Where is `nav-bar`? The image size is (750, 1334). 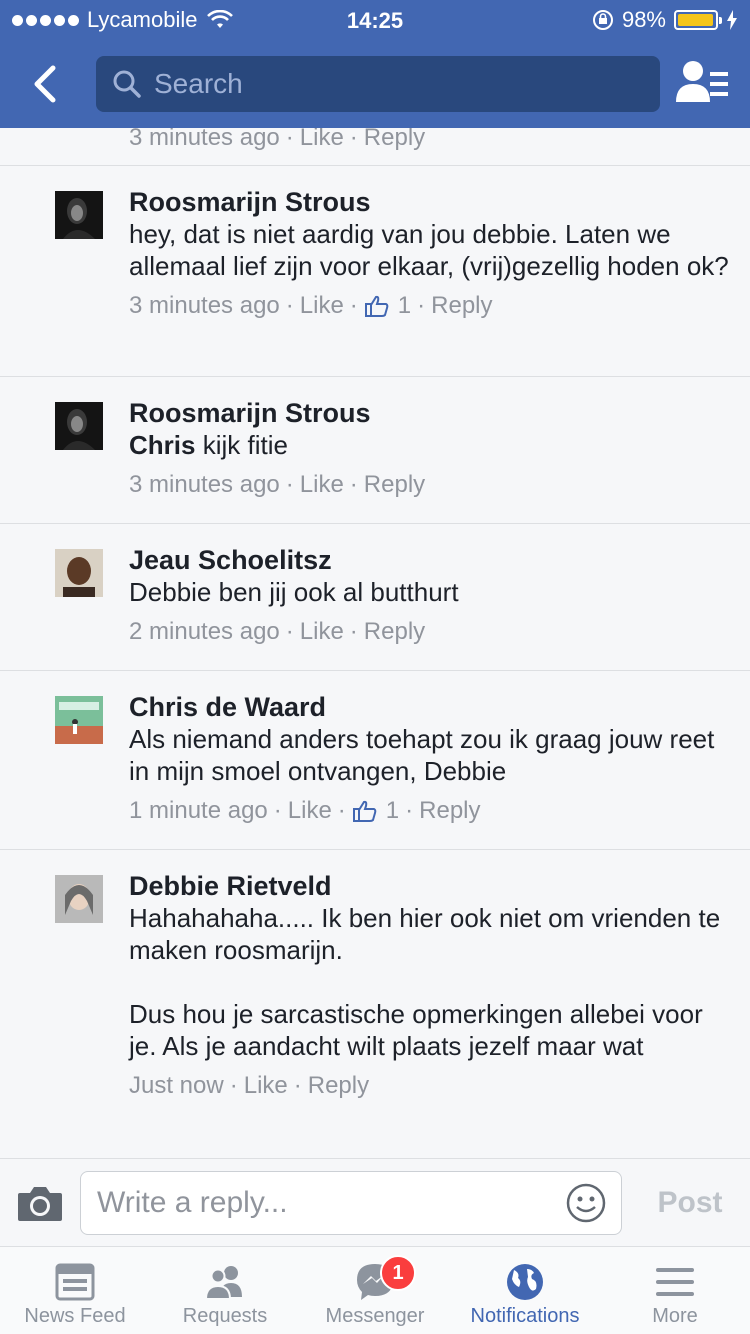
nav-bar is located at coordinates (375, 84).